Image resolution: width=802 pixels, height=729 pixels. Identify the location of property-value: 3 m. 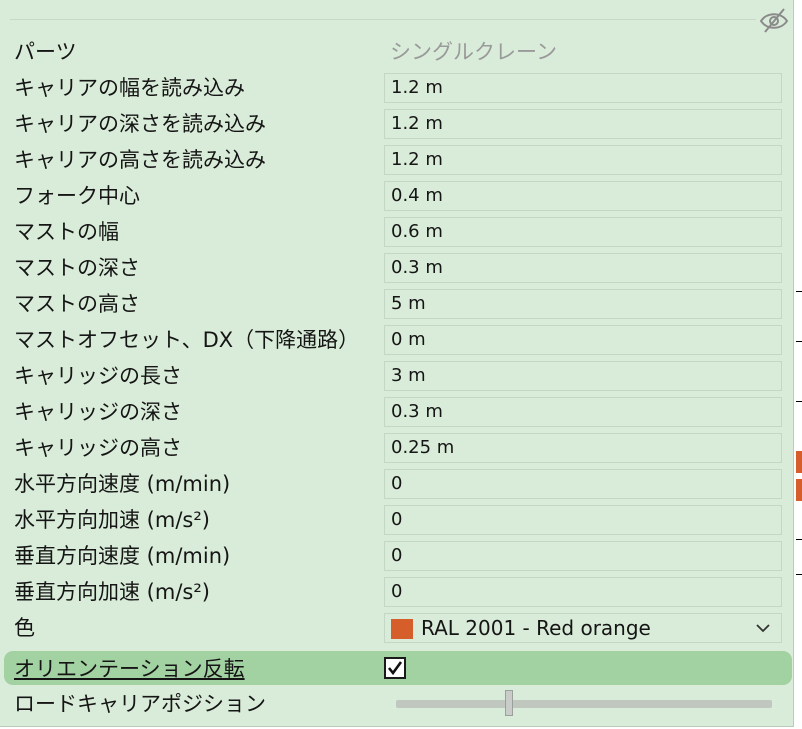
(408, 375).